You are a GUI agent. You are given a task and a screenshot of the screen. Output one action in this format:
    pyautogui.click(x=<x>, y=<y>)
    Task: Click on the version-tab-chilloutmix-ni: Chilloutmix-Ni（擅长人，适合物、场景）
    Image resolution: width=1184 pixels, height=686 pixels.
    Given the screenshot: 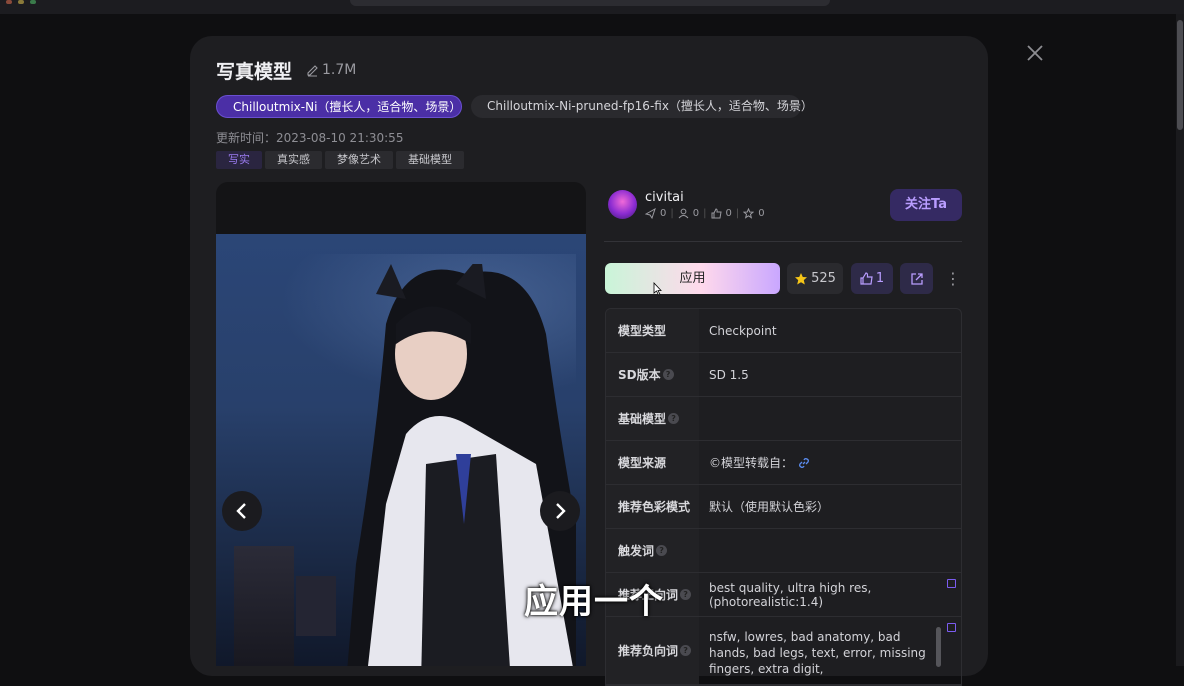 What is the action you would take?
    pyautogui.click(x=339, y=106)
    